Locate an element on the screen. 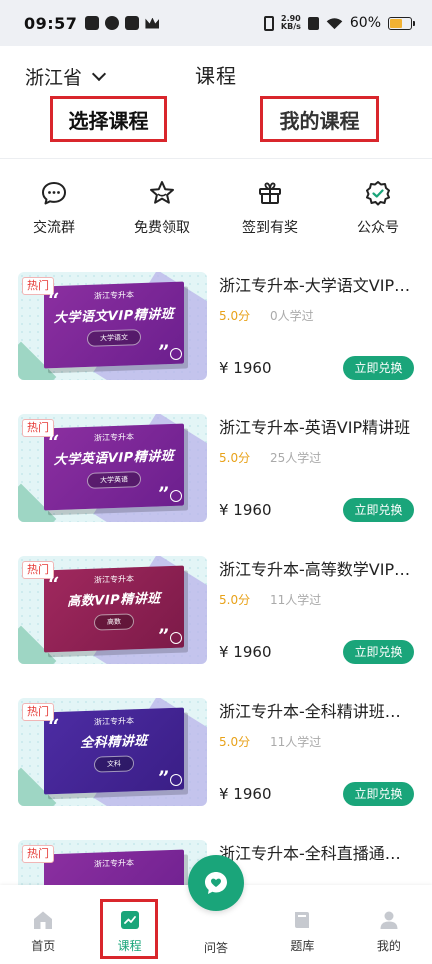 Image resolution: width=432 pixels, height=964 pixels. nav-qa-label: 问答 is located at coordinates (215, 948).